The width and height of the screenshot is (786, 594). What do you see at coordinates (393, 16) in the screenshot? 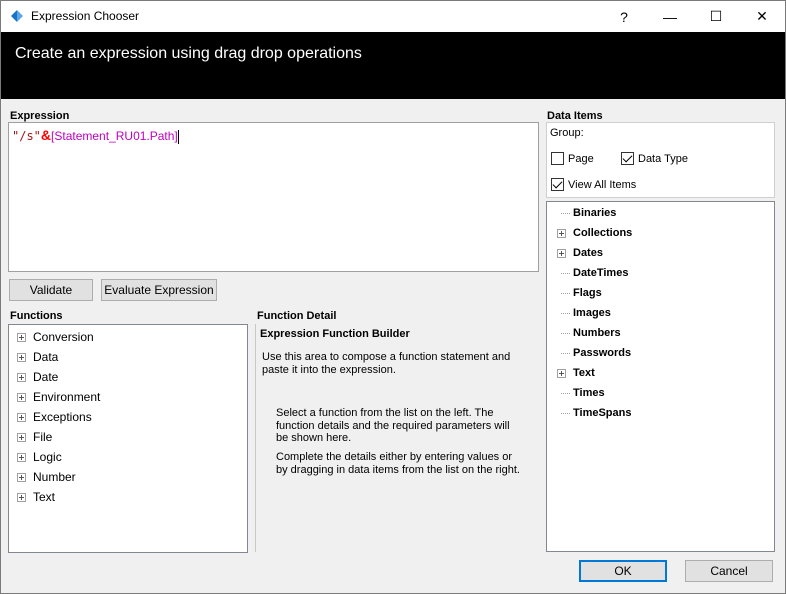
I see `title-bar: Expression Chooser ? — ☐ ✕` at bounding box center [393, 16].